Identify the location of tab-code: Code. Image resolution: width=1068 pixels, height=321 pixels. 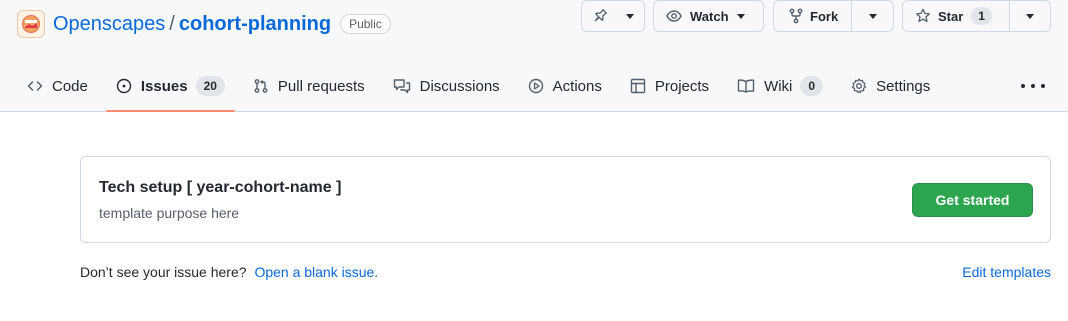
(57, 86).